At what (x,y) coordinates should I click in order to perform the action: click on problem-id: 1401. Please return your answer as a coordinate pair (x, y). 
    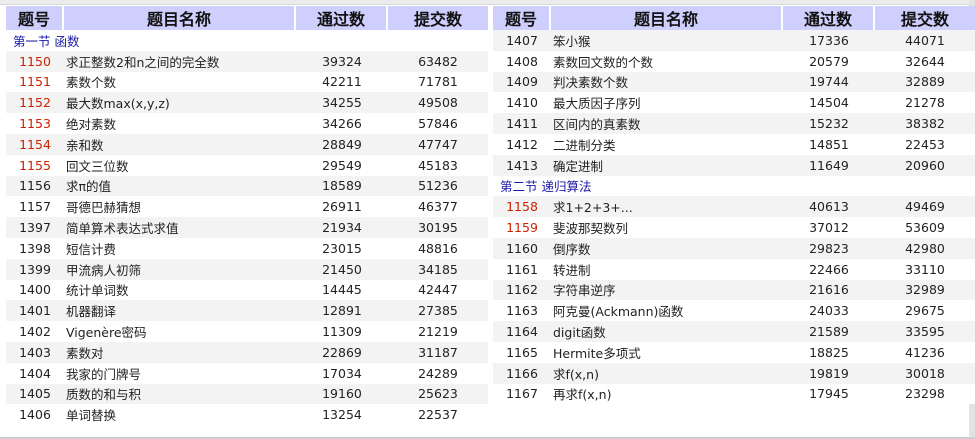
    Looking at the image, I should click on (35, 311).